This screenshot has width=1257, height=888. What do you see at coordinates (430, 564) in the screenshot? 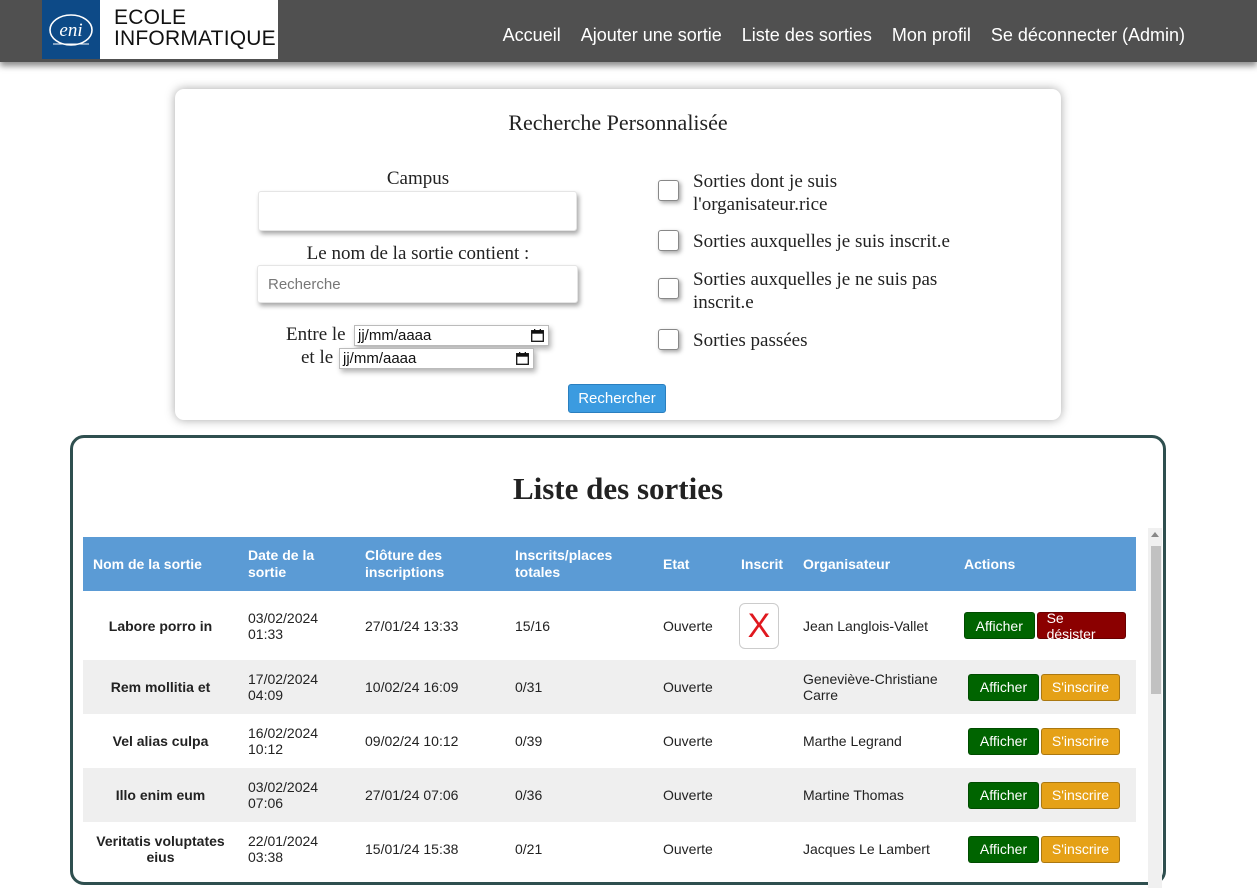
I see `col-header-closing: Clôture des inscriptions` at bounding box center [430, 564].